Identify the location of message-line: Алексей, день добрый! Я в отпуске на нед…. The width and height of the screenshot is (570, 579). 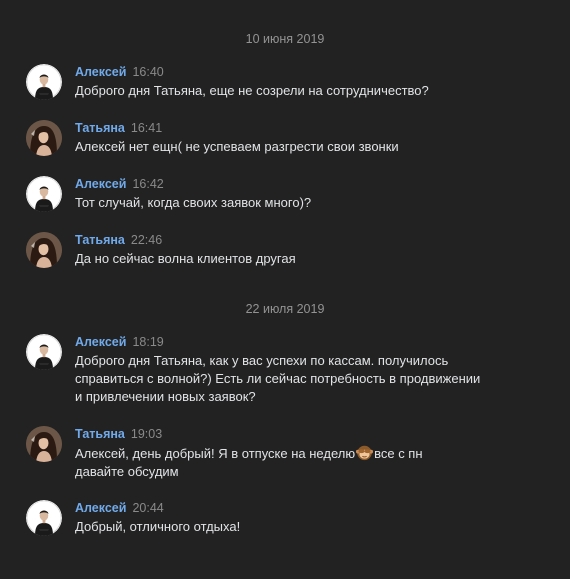
(295, 453).